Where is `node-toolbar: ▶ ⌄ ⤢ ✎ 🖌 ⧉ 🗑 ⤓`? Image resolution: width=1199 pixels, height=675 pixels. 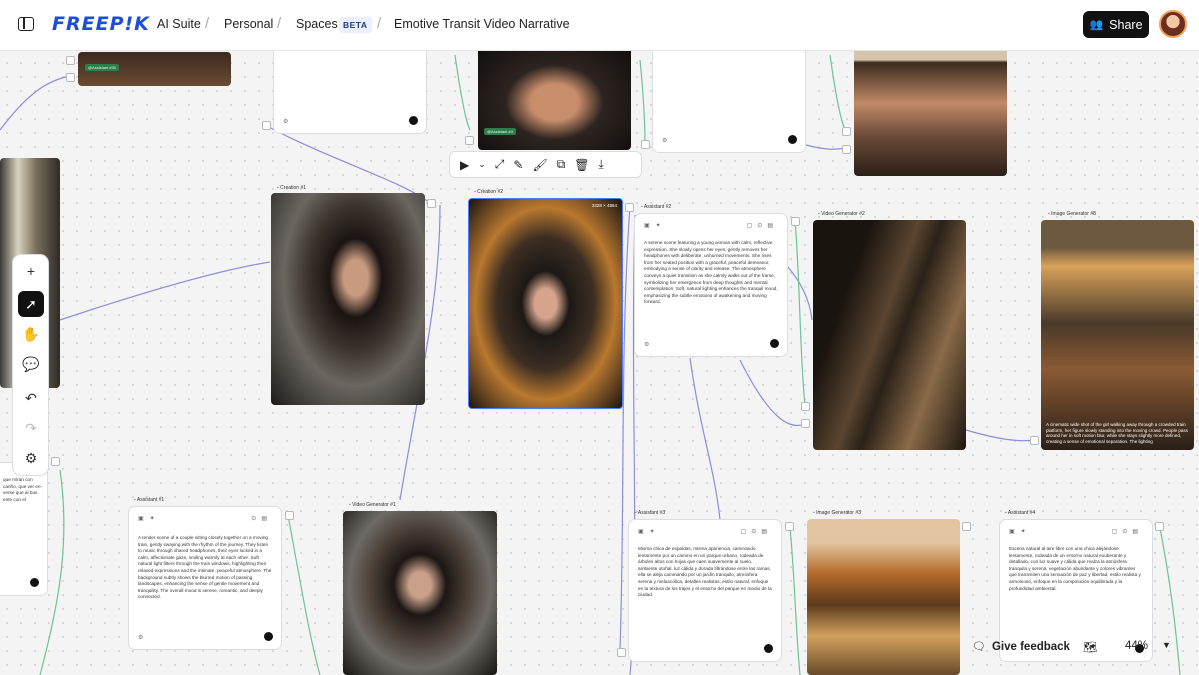
node-toolbar: ▶ ⌄ ⤢ ✎ 🖌 ⧉ 🗑 ⤓ is located at coordinates (545, 164).